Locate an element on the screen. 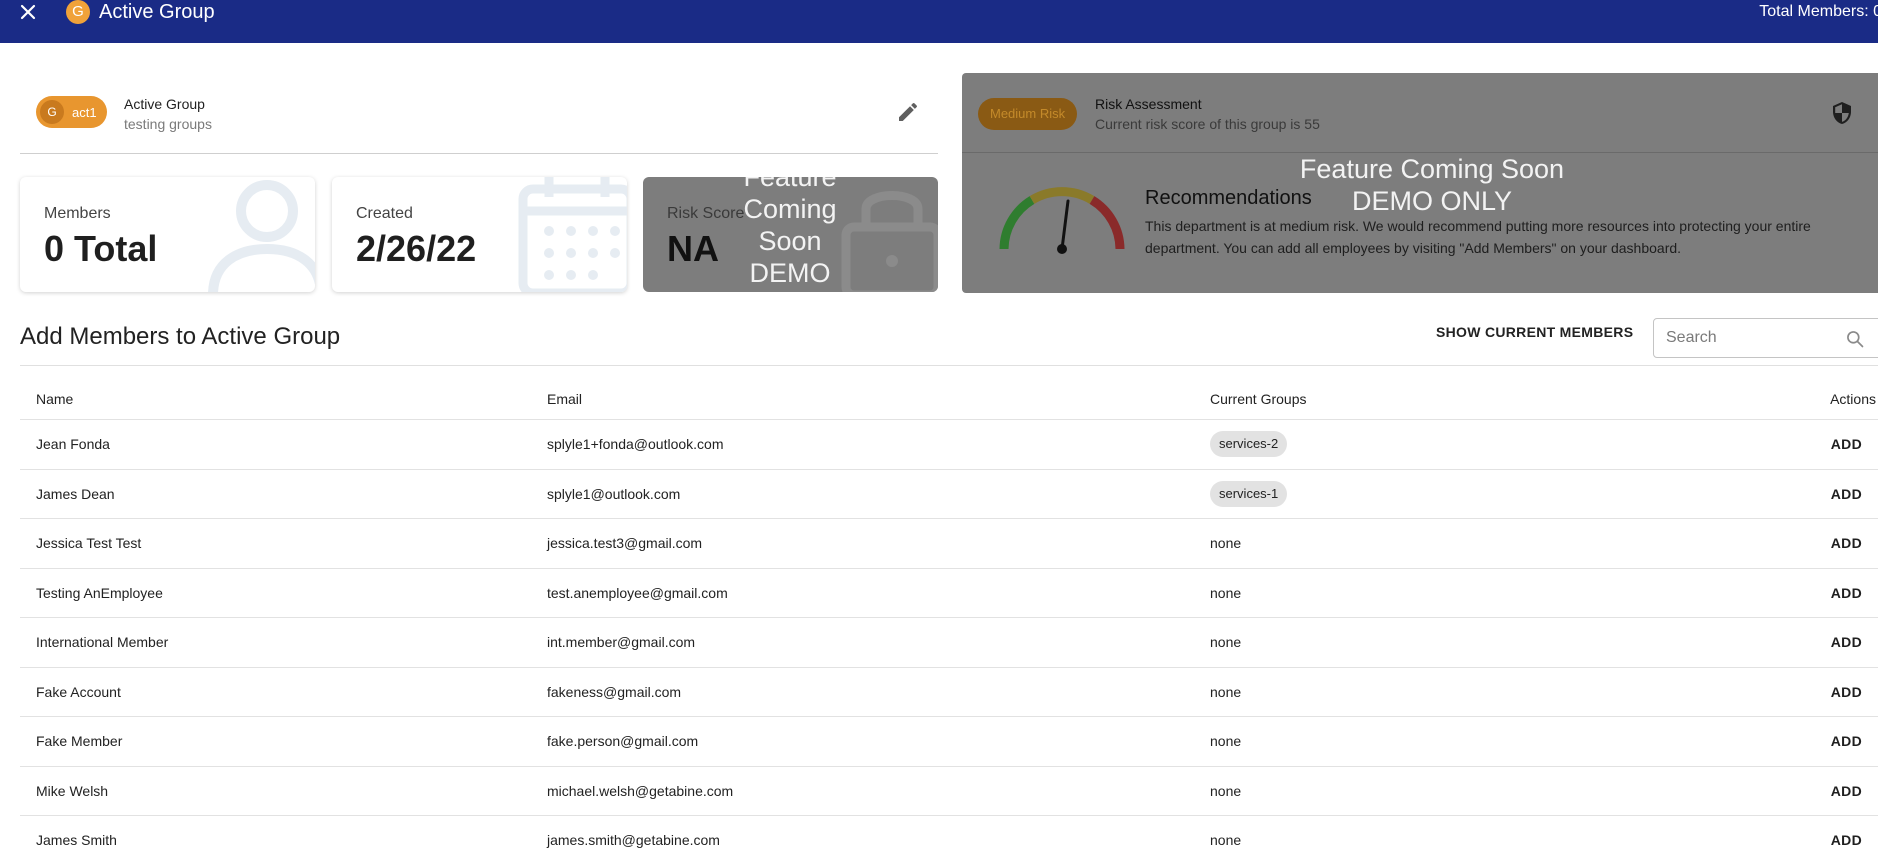 The height and width of the screenshot is (859, 1878). member-groups: services-2 is located at coordinates (1249, 444).